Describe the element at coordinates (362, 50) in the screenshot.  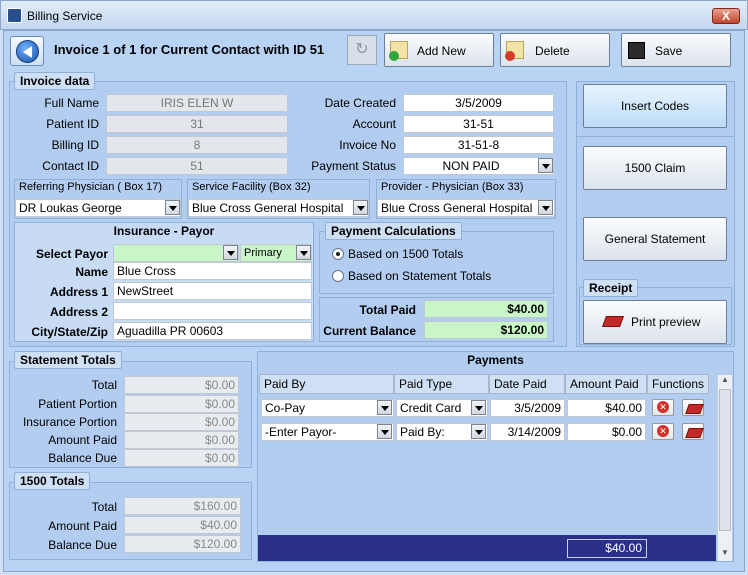
I see `refresh-button: ↻` at that location.